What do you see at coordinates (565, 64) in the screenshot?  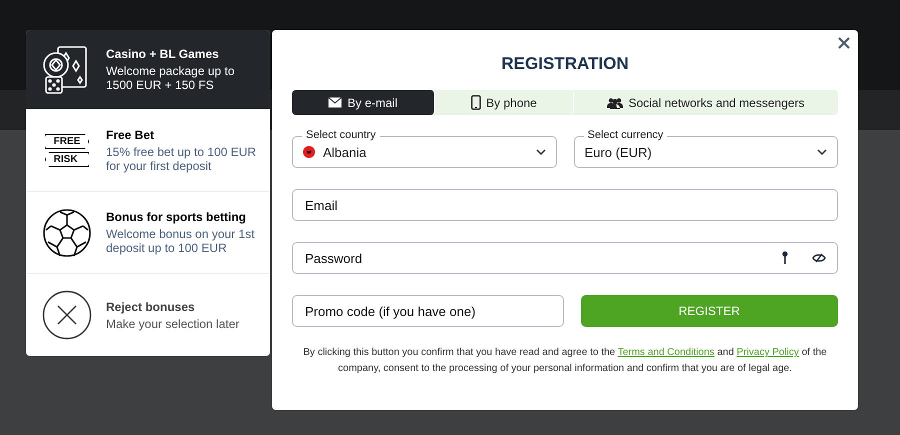 I see `dialog-title: REGISTRATION` at bounding box center [565, 64].